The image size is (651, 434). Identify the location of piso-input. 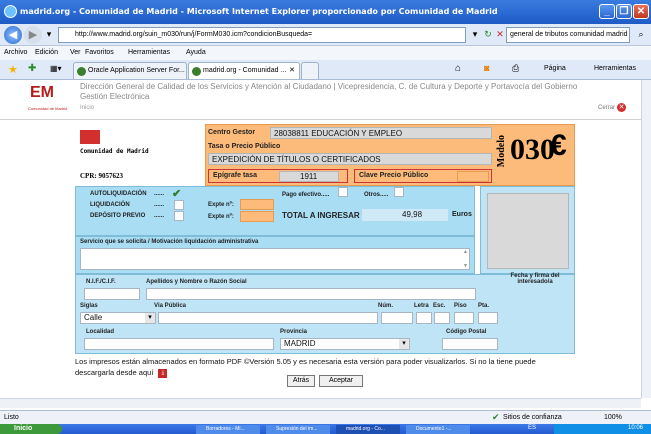
(464, 318).